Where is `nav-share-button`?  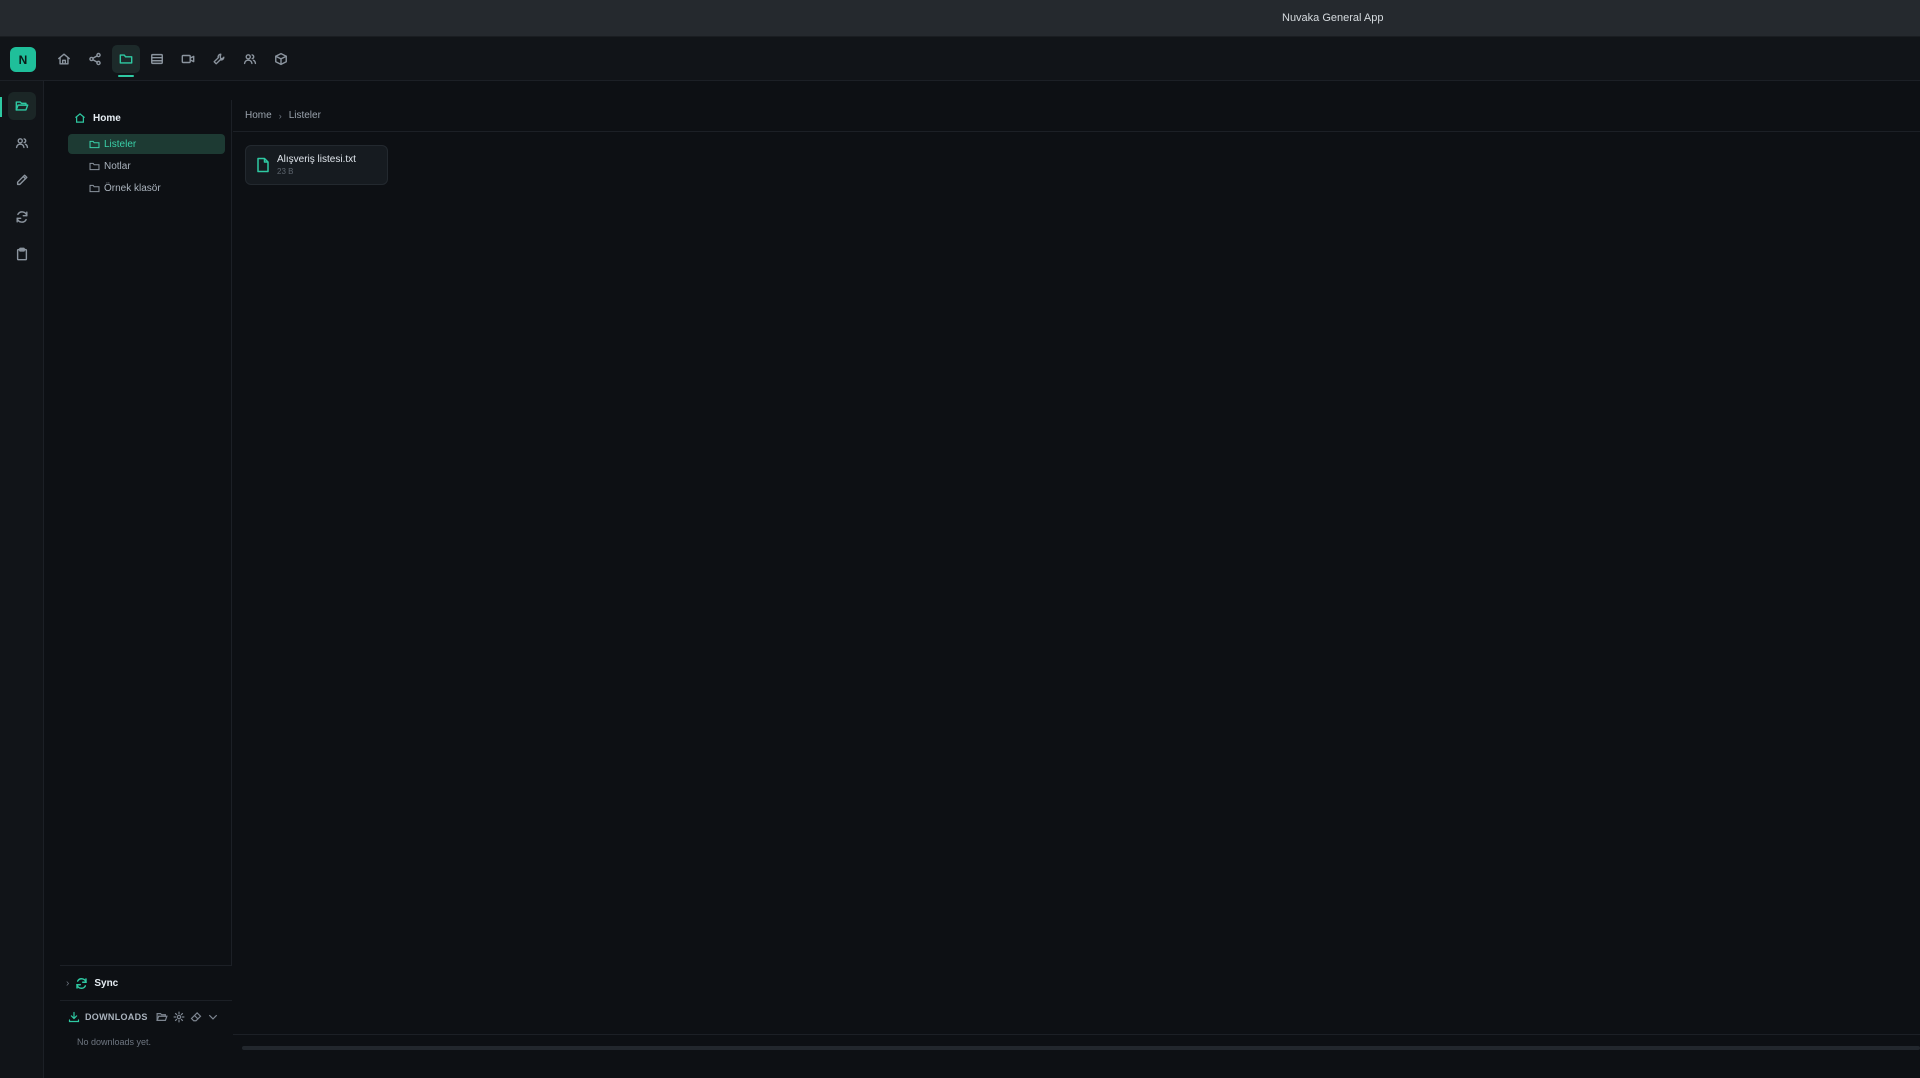
nav-share-button is located at coordinates (95, 59).